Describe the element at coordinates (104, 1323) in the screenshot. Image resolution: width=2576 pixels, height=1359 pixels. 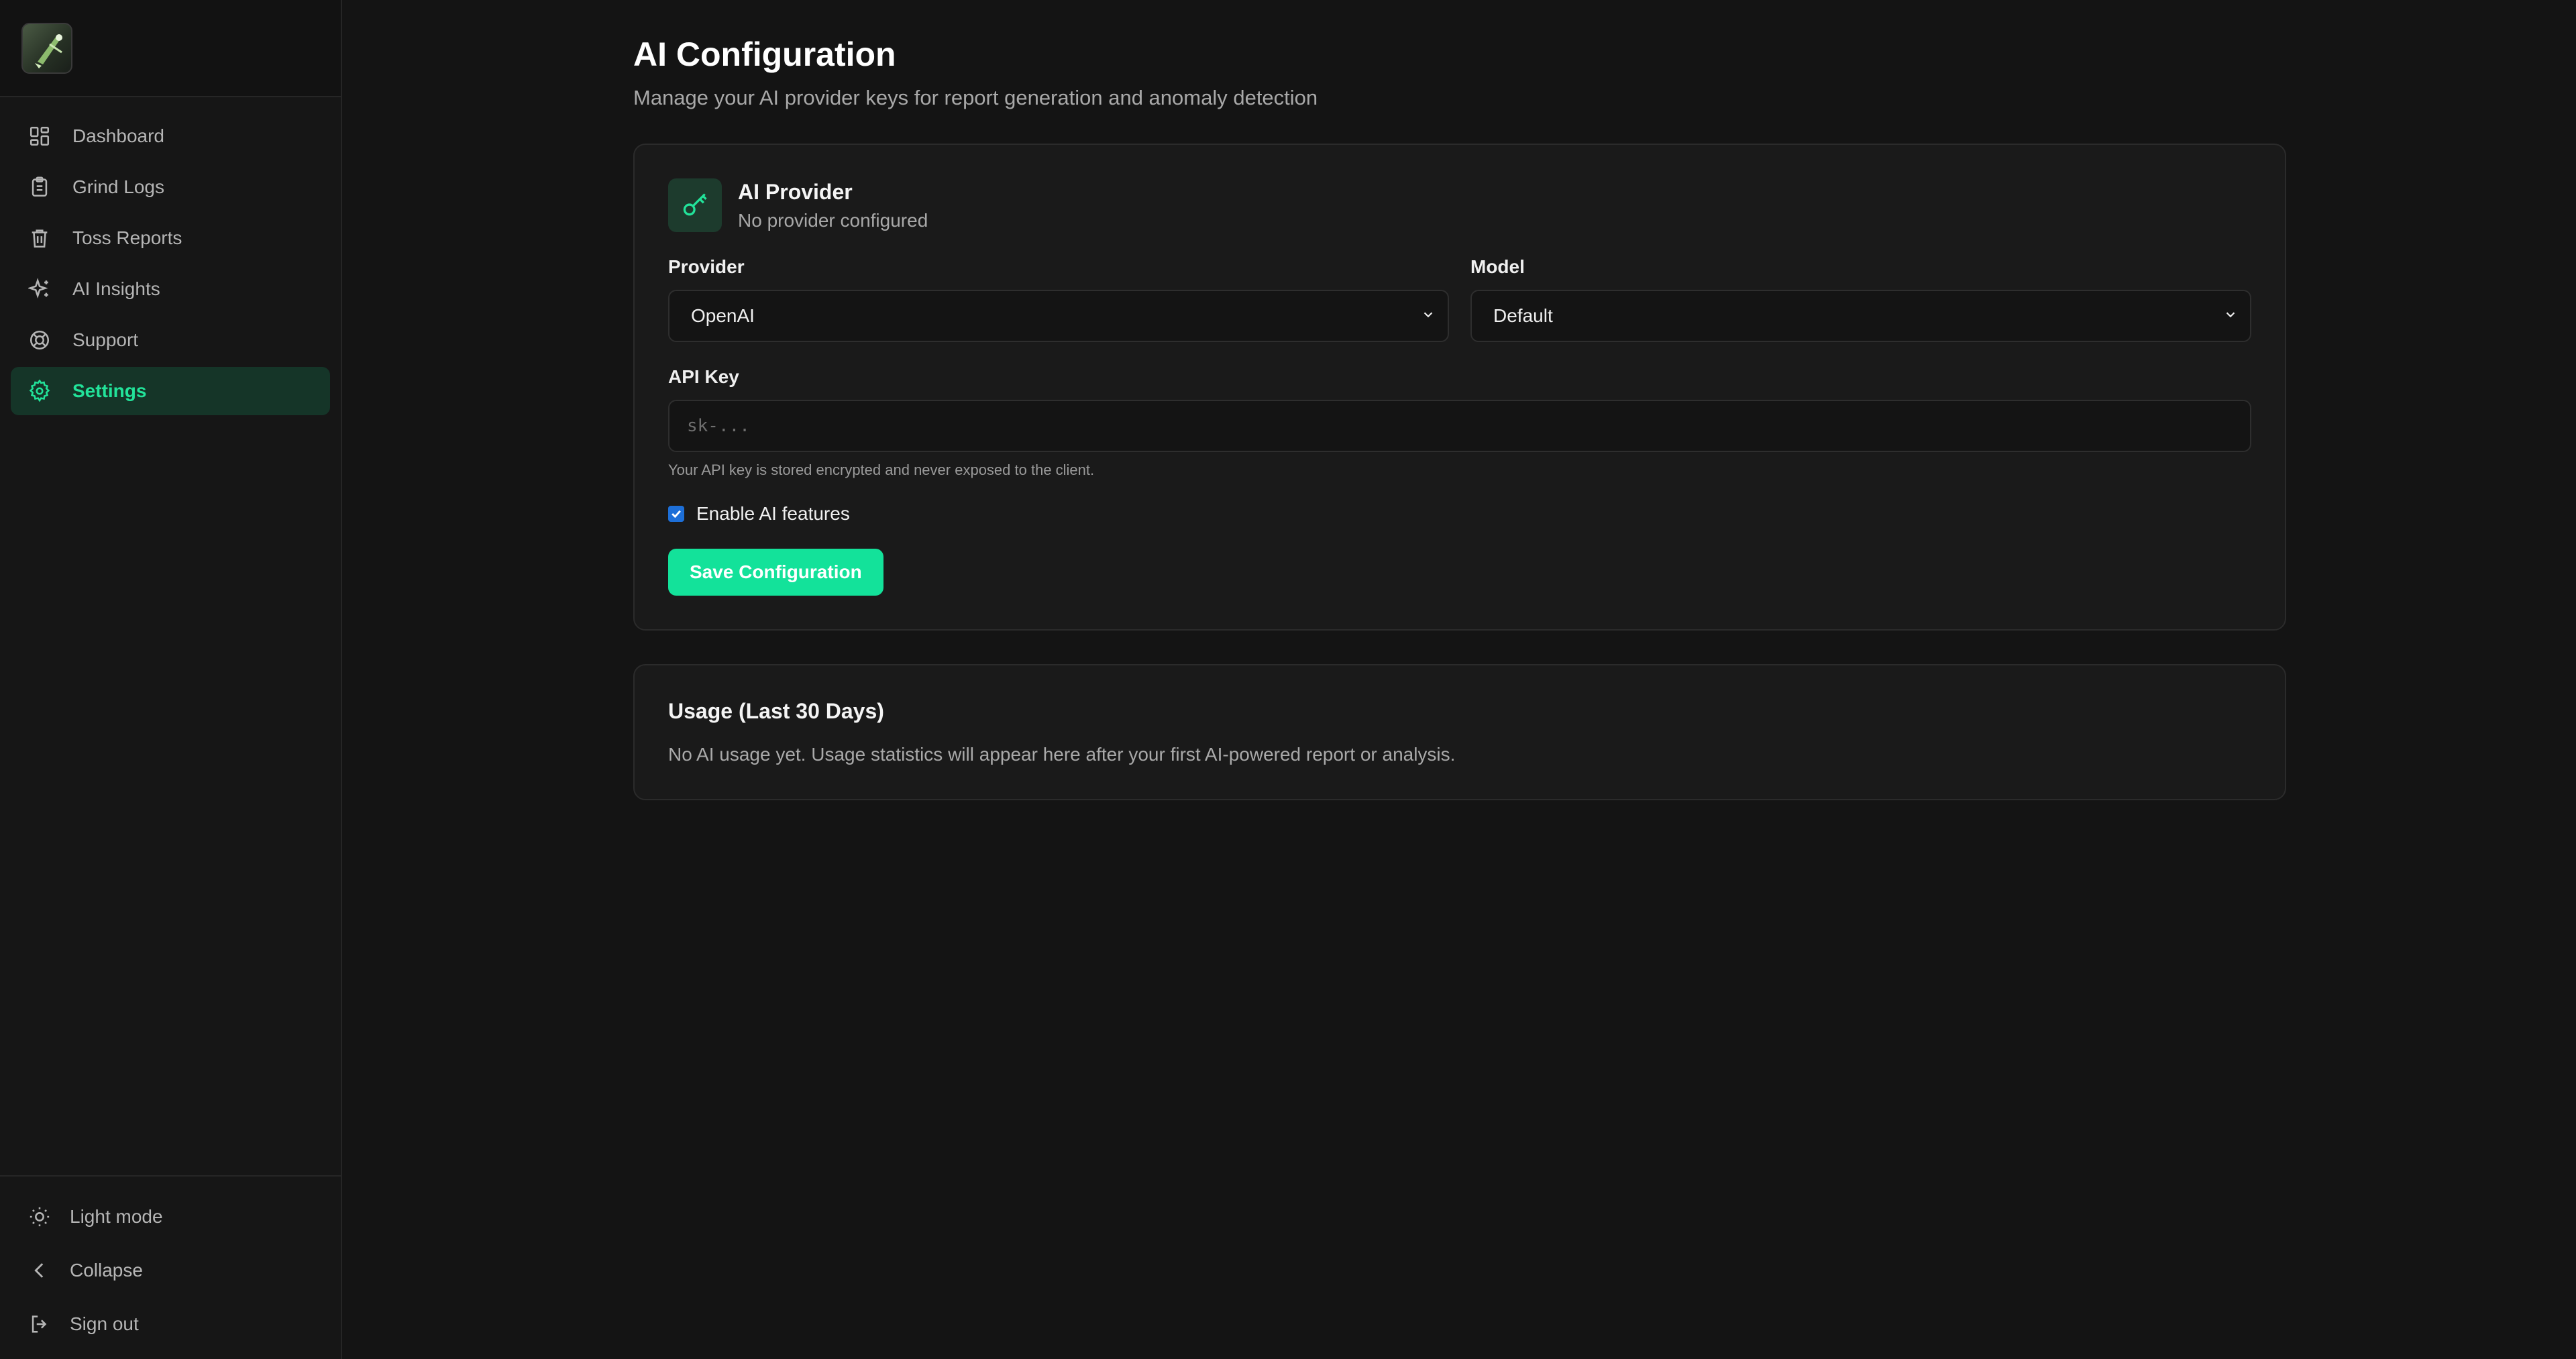
I see `sign-out-label: Sign out` at that location.